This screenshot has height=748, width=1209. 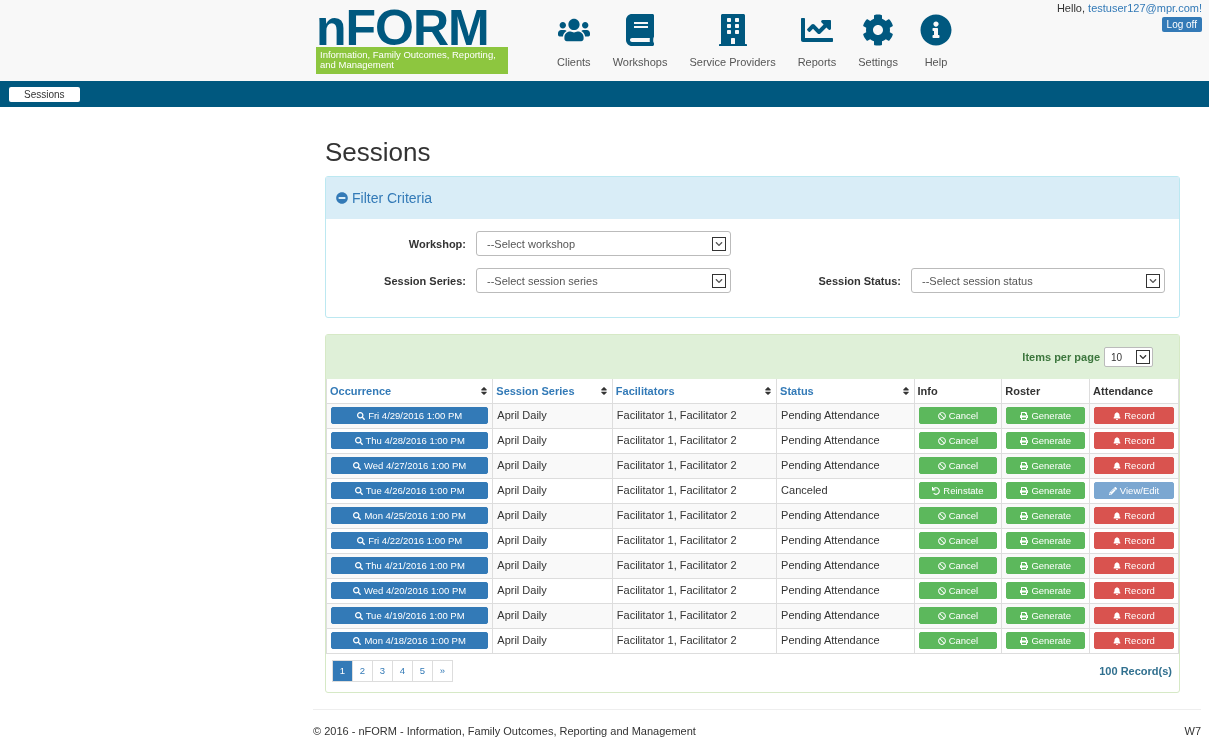 I want to click on nav-link: Service Providers, so click(x=732, y=47).